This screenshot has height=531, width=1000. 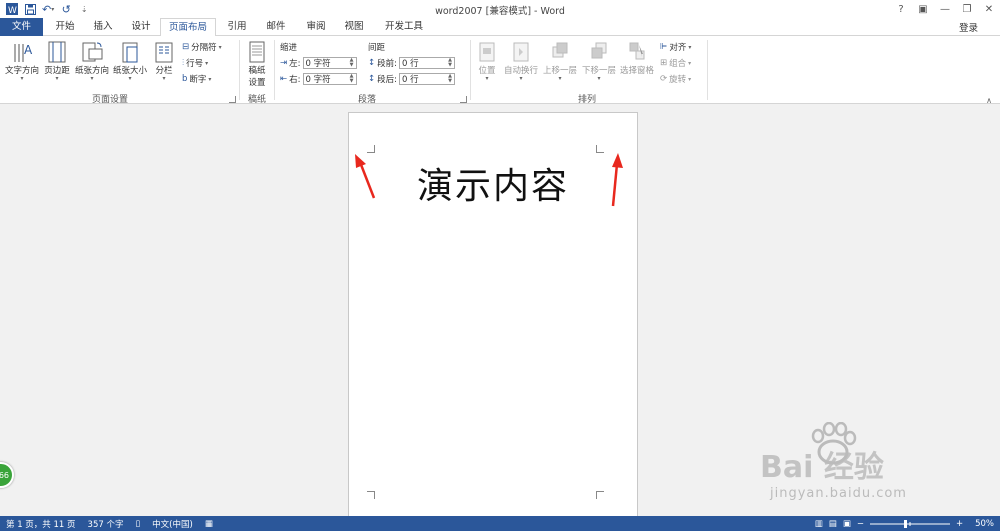 What do you see at coordinates (600, 149) in the screenshot?
I see `margin-corner-top-right` at bounding box center [600, 149].